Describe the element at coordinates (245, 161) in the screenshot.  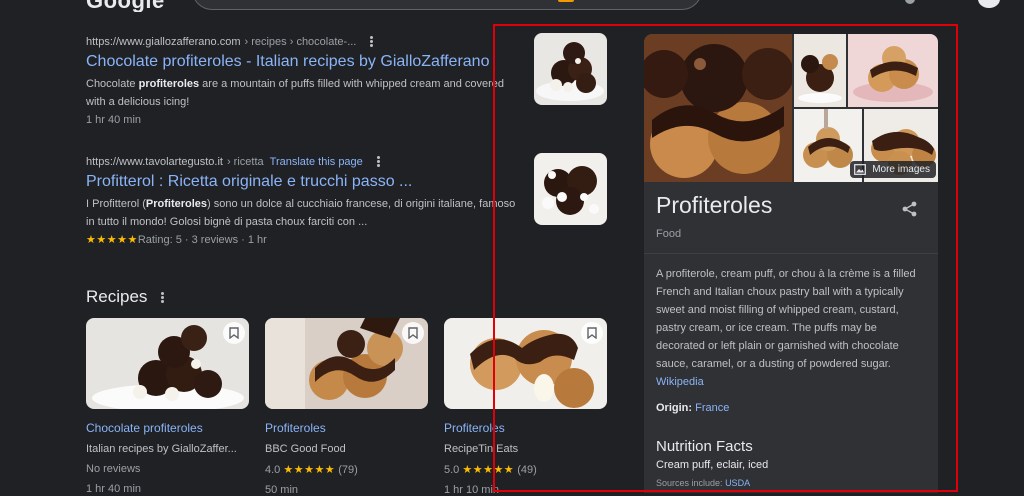
I see `result-url-path: › ricetta` at that location.